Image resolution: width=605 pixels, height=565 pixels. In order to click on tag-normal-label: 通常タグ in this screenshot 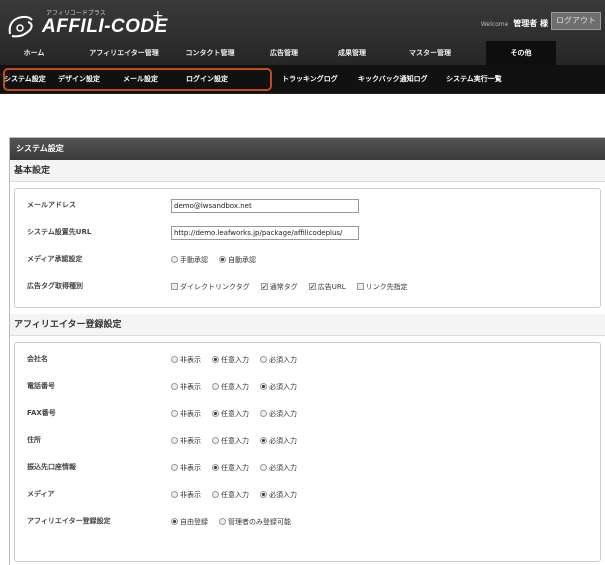, I will do `click(283, 286)`.